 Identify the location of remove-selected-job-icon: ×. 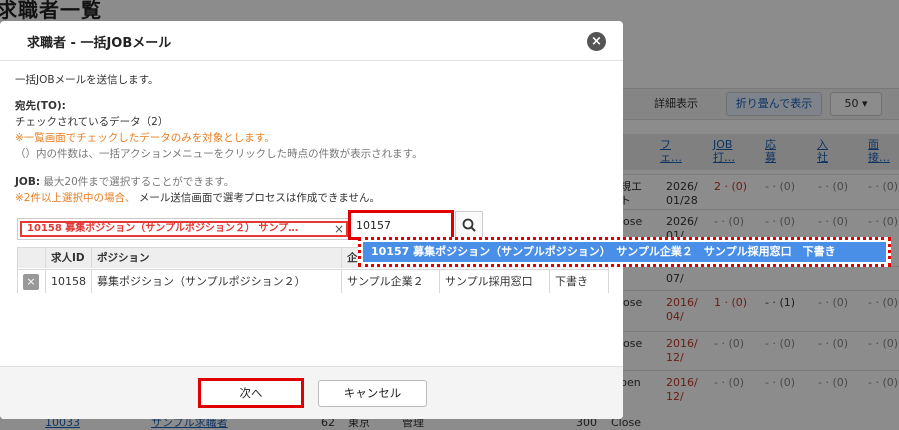
(339, 229).